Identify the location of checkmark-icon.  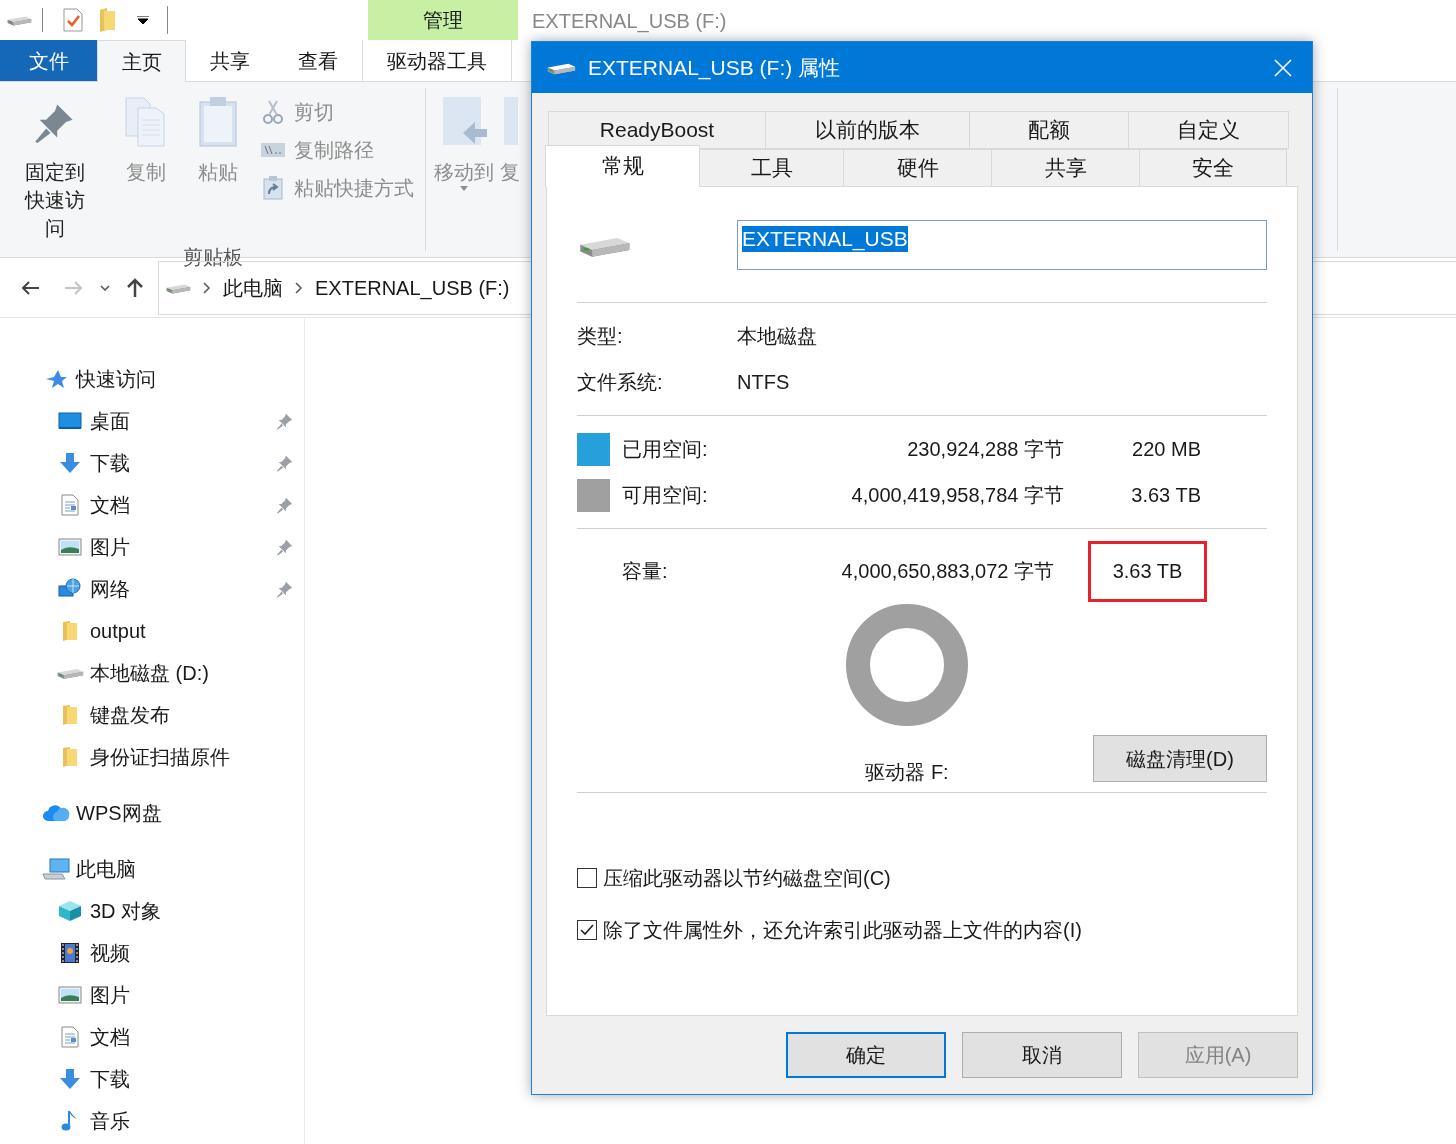
(587, 930).